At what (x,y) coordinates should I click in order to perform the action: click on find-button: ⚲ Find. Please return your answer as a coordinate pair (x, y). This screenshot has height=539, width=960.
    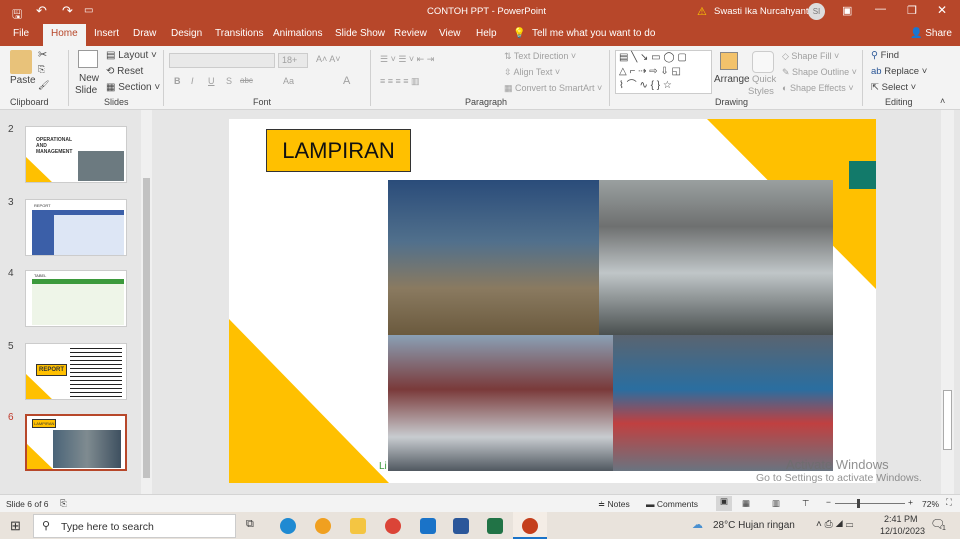
    Looking at the image, I should click on (885, 55).